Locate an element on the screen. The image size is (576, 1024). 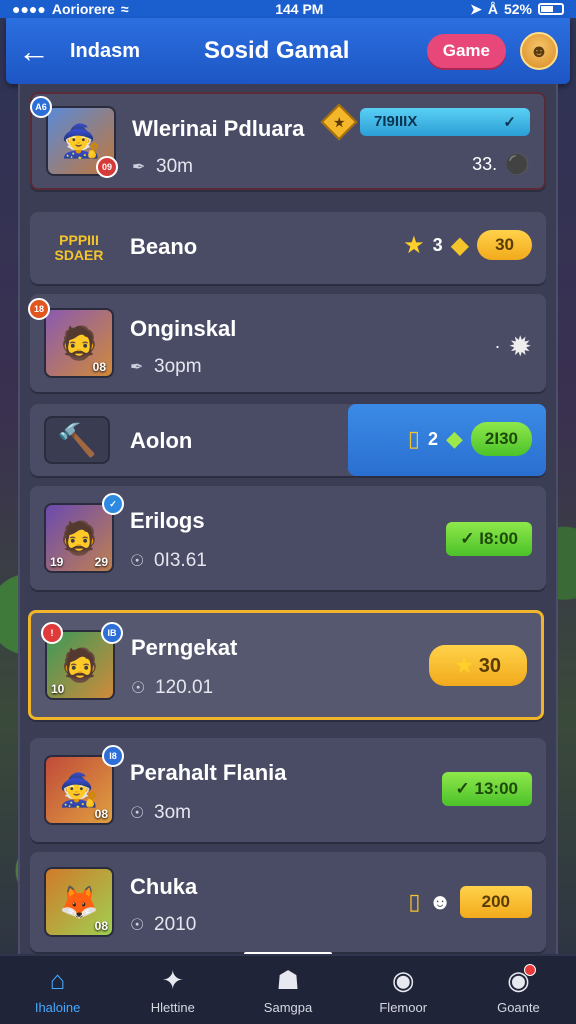
wifi-icon: ≈ is located at coordinates (124, 9).